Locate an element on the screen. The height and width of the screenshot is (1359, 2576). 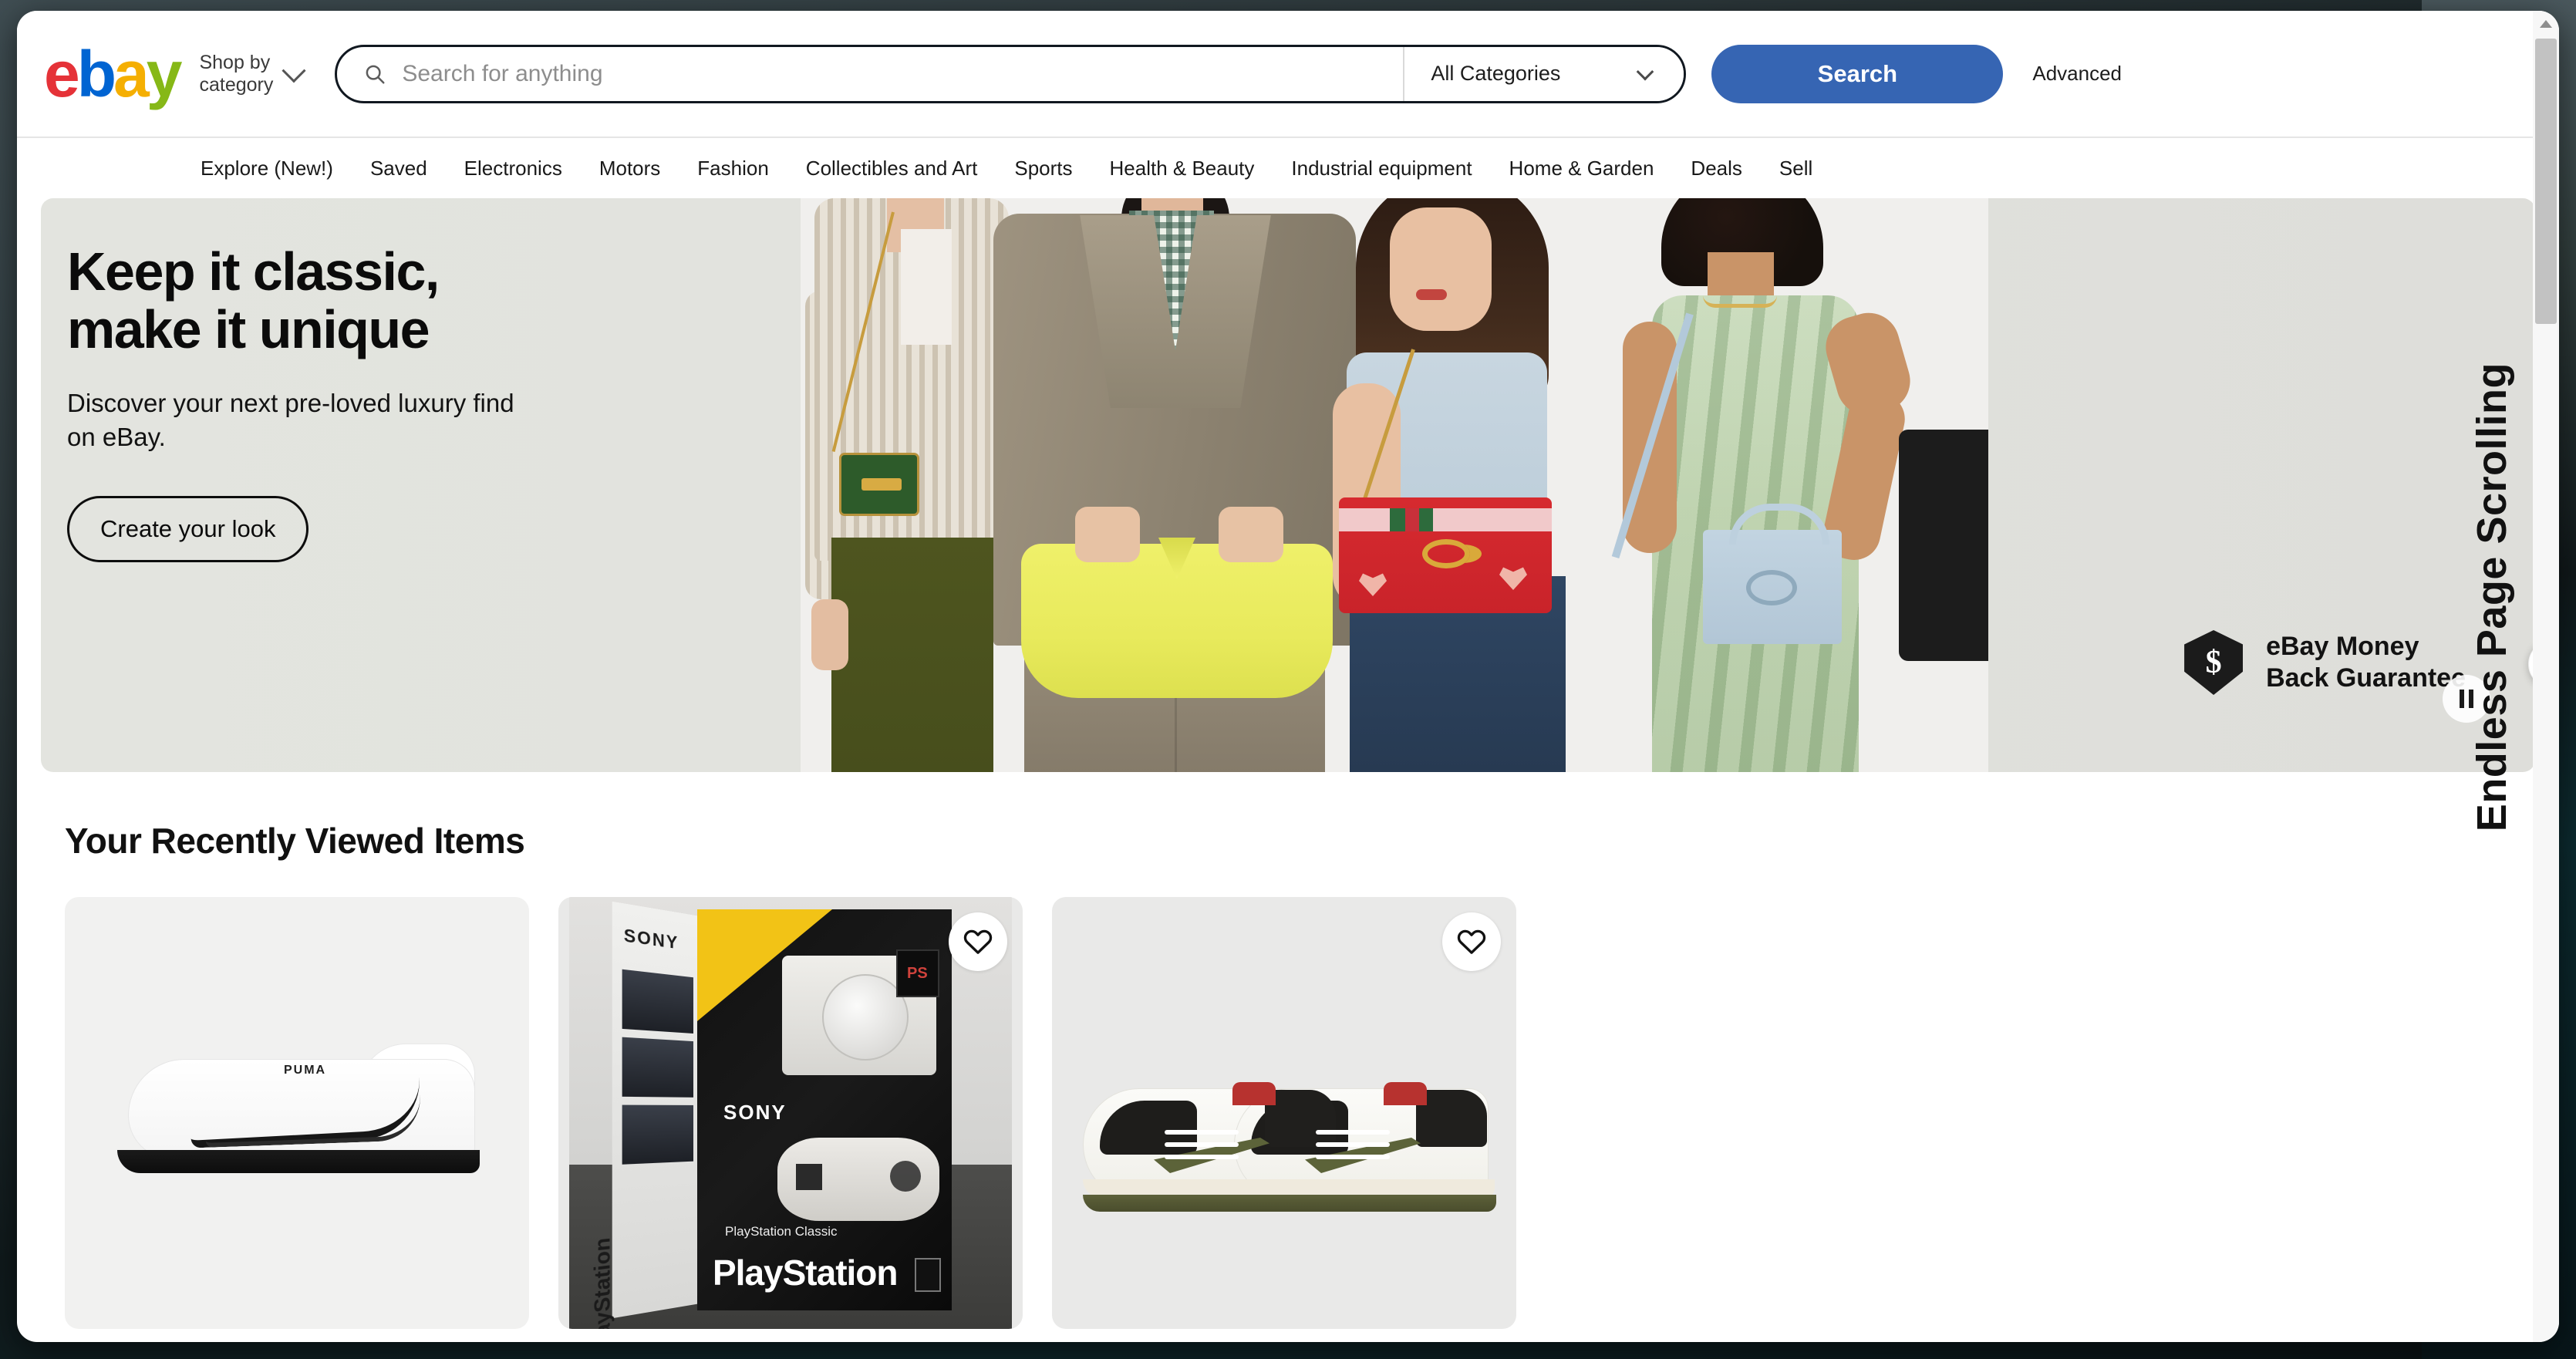
hero-model-taupe-blazer is located at coordinates (1174, 485).